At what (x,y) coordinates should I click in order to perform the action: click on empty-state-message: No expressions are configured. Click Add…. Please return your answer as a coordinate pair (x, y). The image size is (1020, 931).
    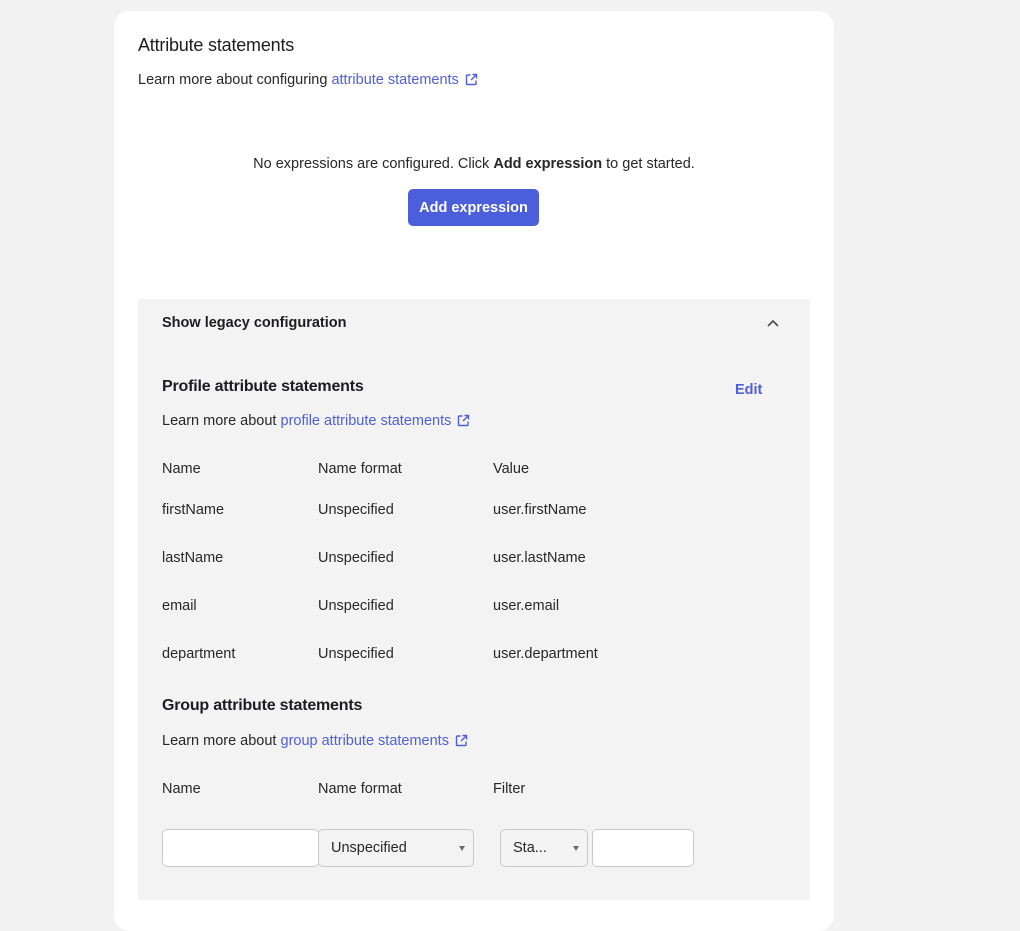
    Looking at the image, I should click on (474, 164).